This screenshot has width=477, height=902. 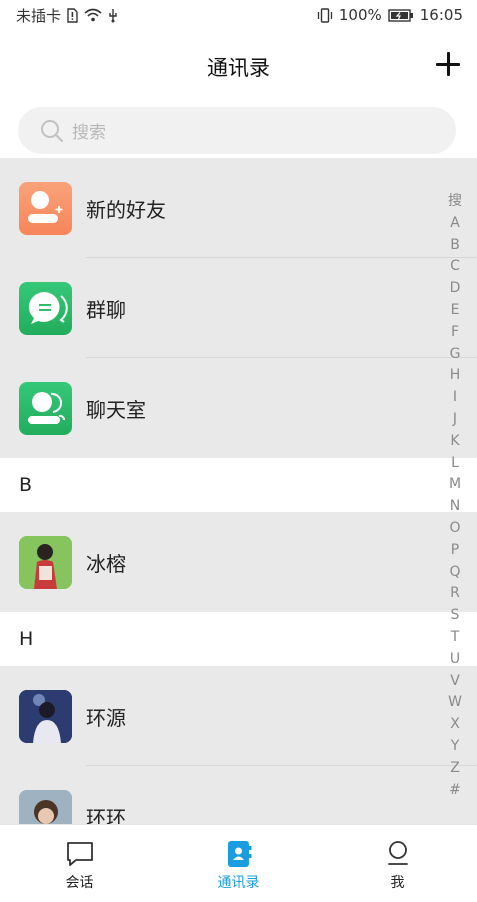 I want to click on add-friend-icon, so click(x=45, y=208).